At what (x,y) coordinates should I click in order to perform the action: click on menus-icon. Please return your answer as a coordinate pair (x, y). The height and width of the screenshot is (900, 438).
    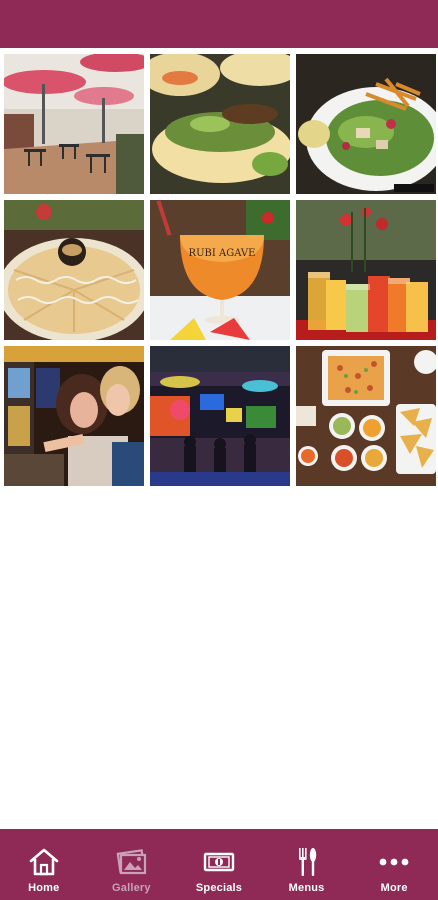
    Looking at the image, I should click on (307, 862).